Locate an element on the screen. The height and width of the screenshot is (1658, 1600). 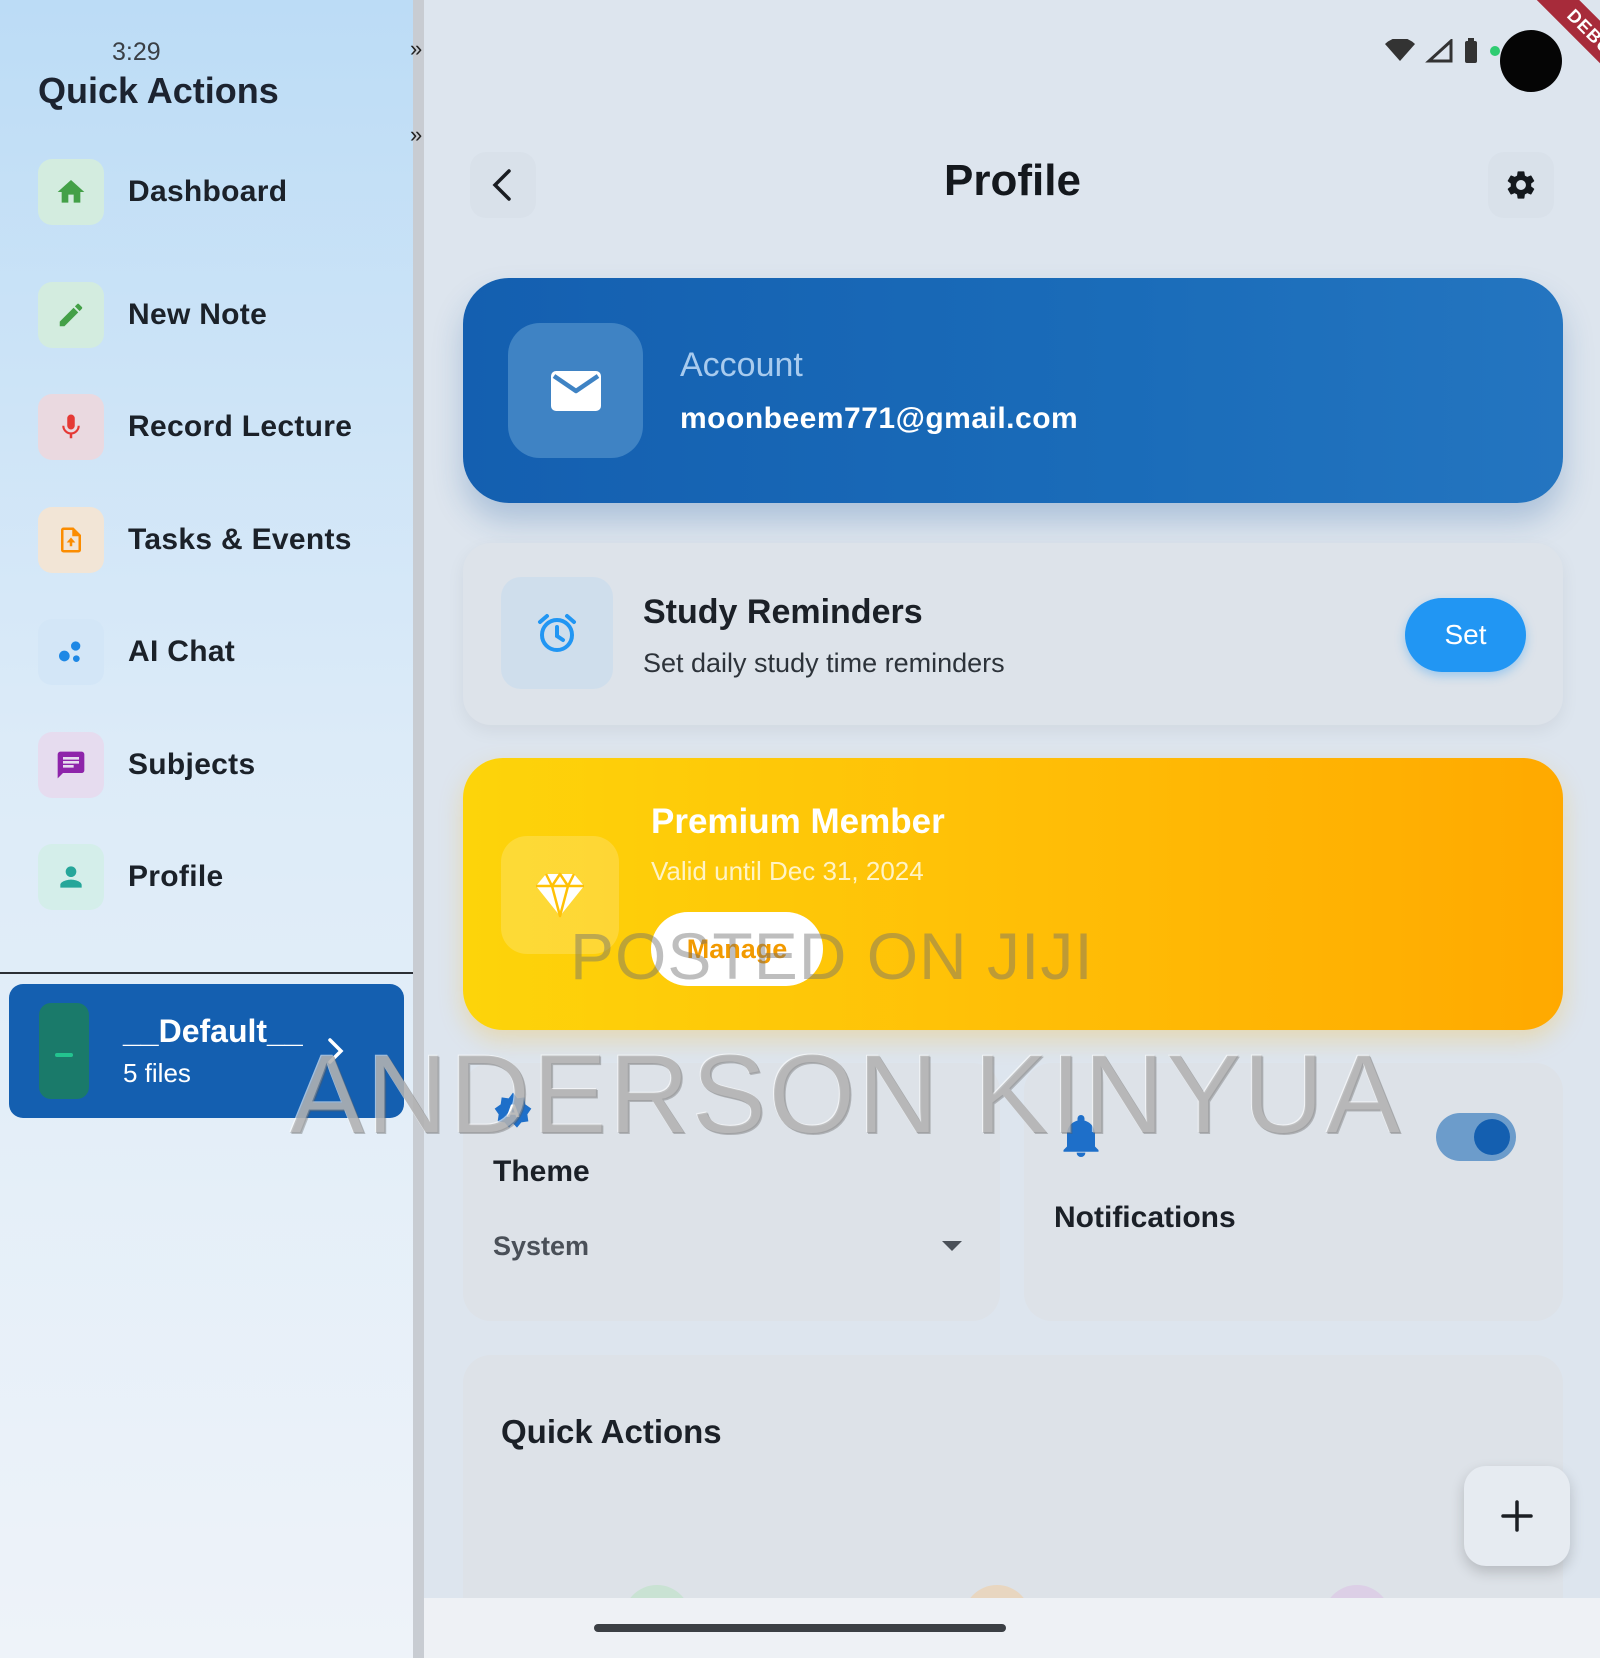
drawer-item-profile: Profile is located at coordinates (218, 877).